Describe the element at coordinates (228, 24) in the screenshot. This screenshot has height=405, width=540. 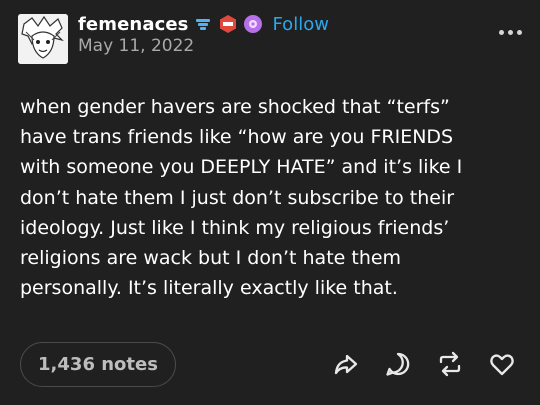
I see `red-hexagon-badge-icon` at that location.